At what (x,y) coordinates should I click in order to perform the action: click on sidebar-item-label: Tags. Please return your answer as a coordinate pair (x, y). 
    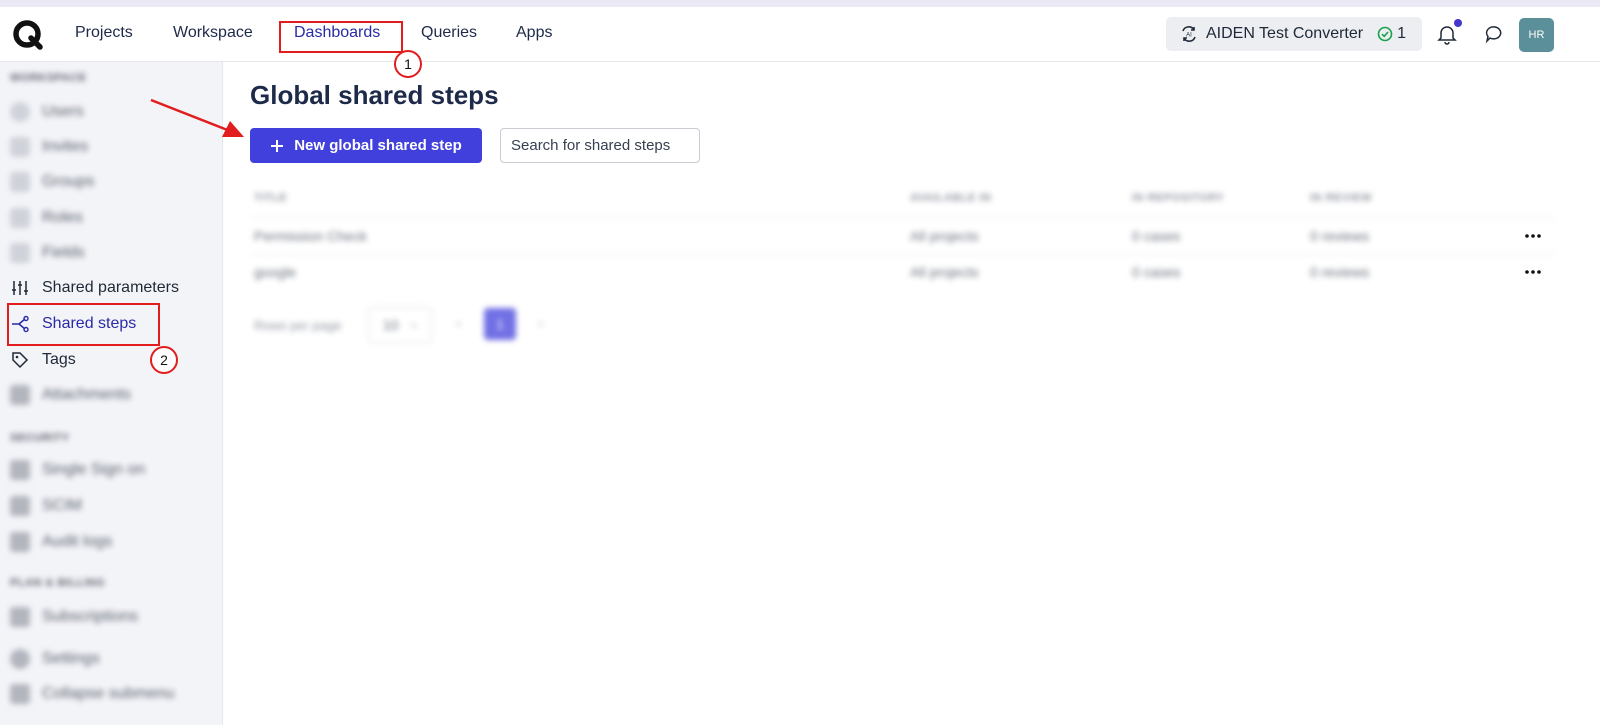
    Looking at the image, I should click on (59, 359).